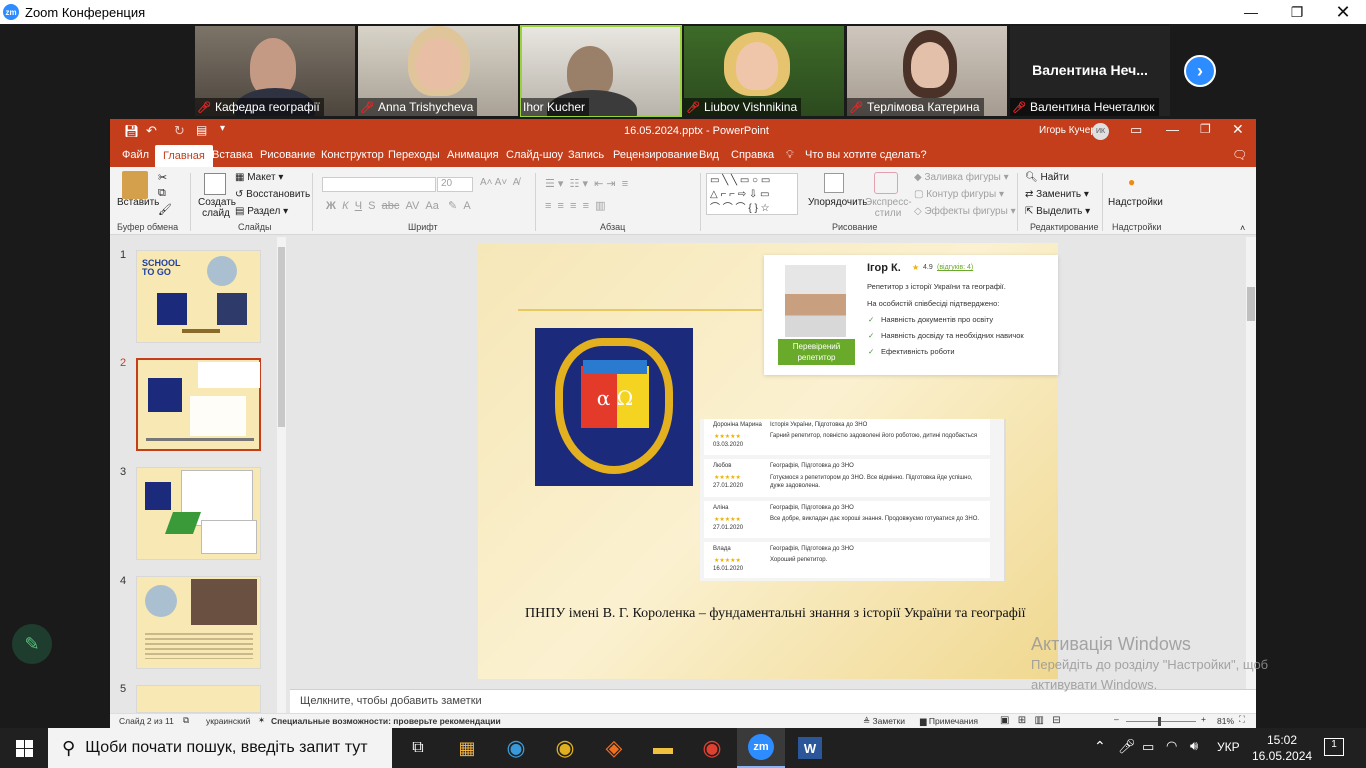 This screenshot has width=1366, height=768. I want to click on participant-tile: 🎤︎ Кафедра географії, so click(275, 71).